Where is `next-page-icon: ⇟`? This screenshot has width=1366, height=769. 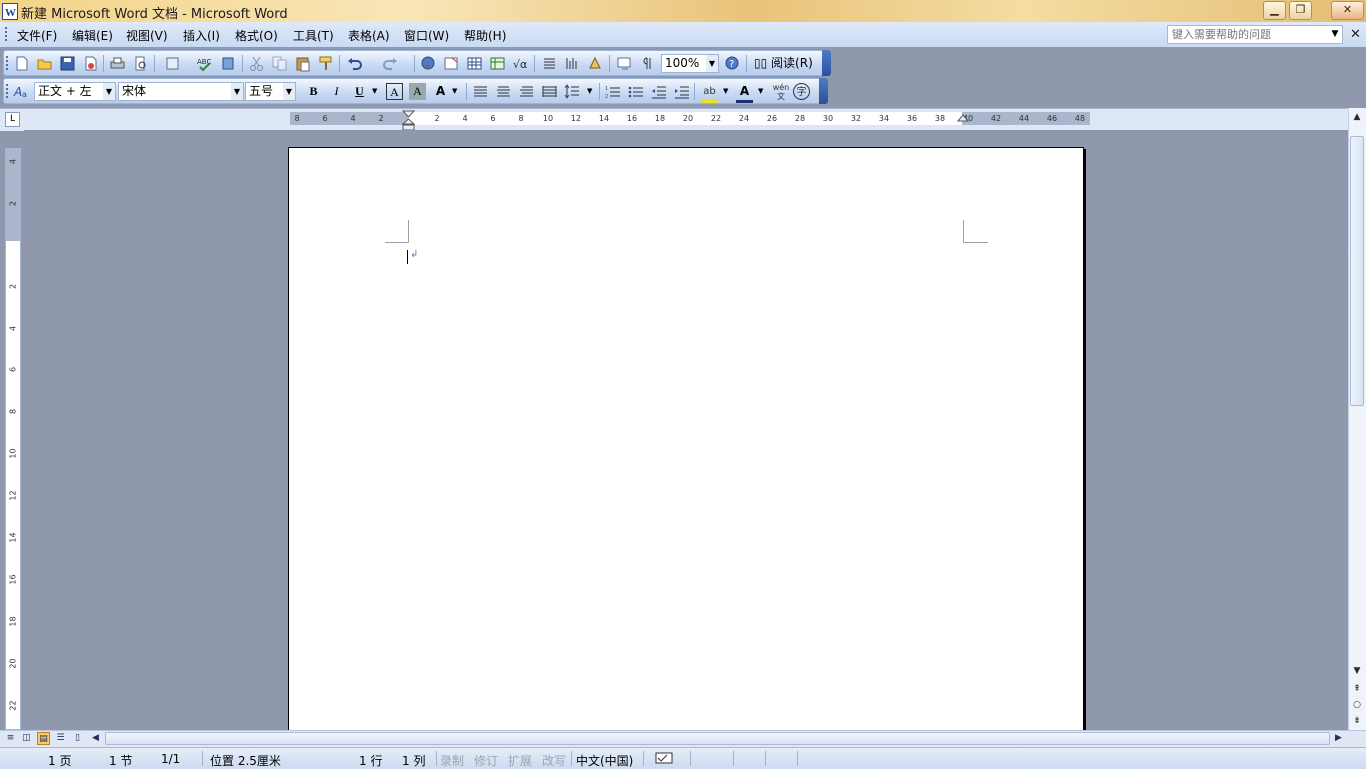 next-page-icon: ⇟ is located at coordinates (1357, 721).